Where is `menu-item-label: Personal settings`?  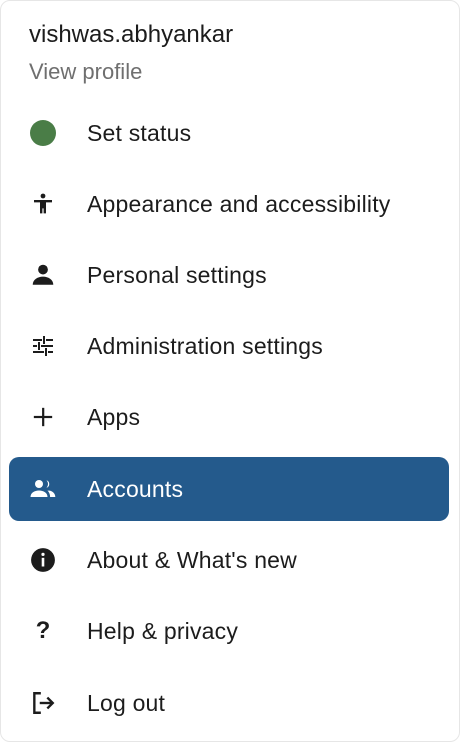 menu-item-label: Personal settings is located at coordinates (177, 274).